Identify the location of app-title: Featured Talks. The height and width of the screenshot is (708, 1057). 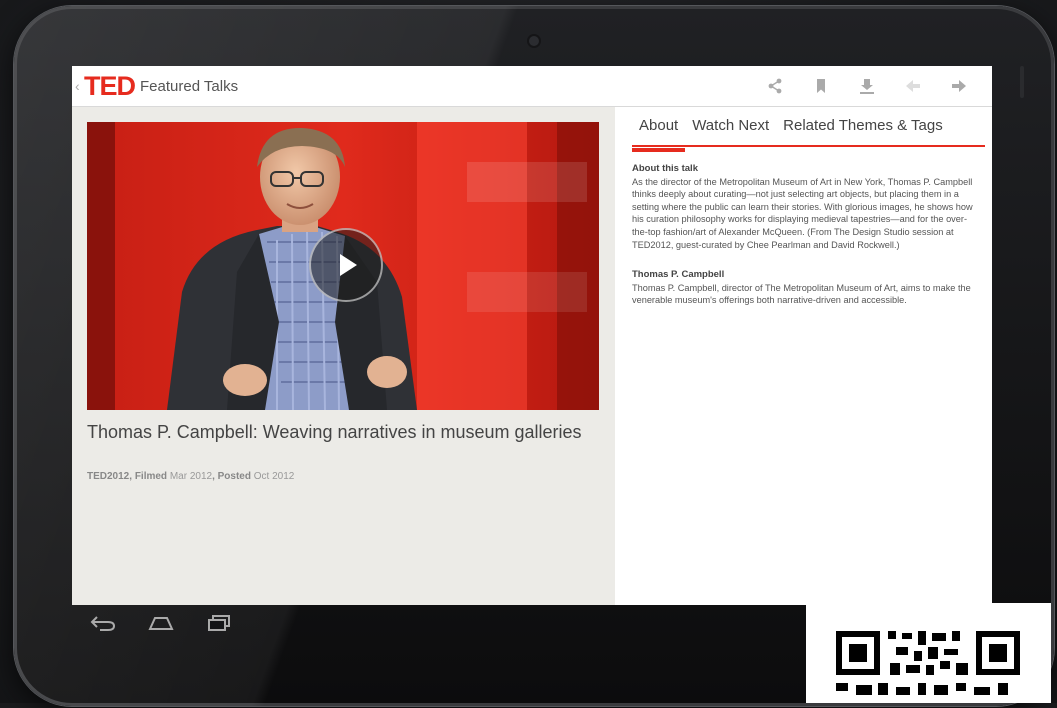
(189, 86).